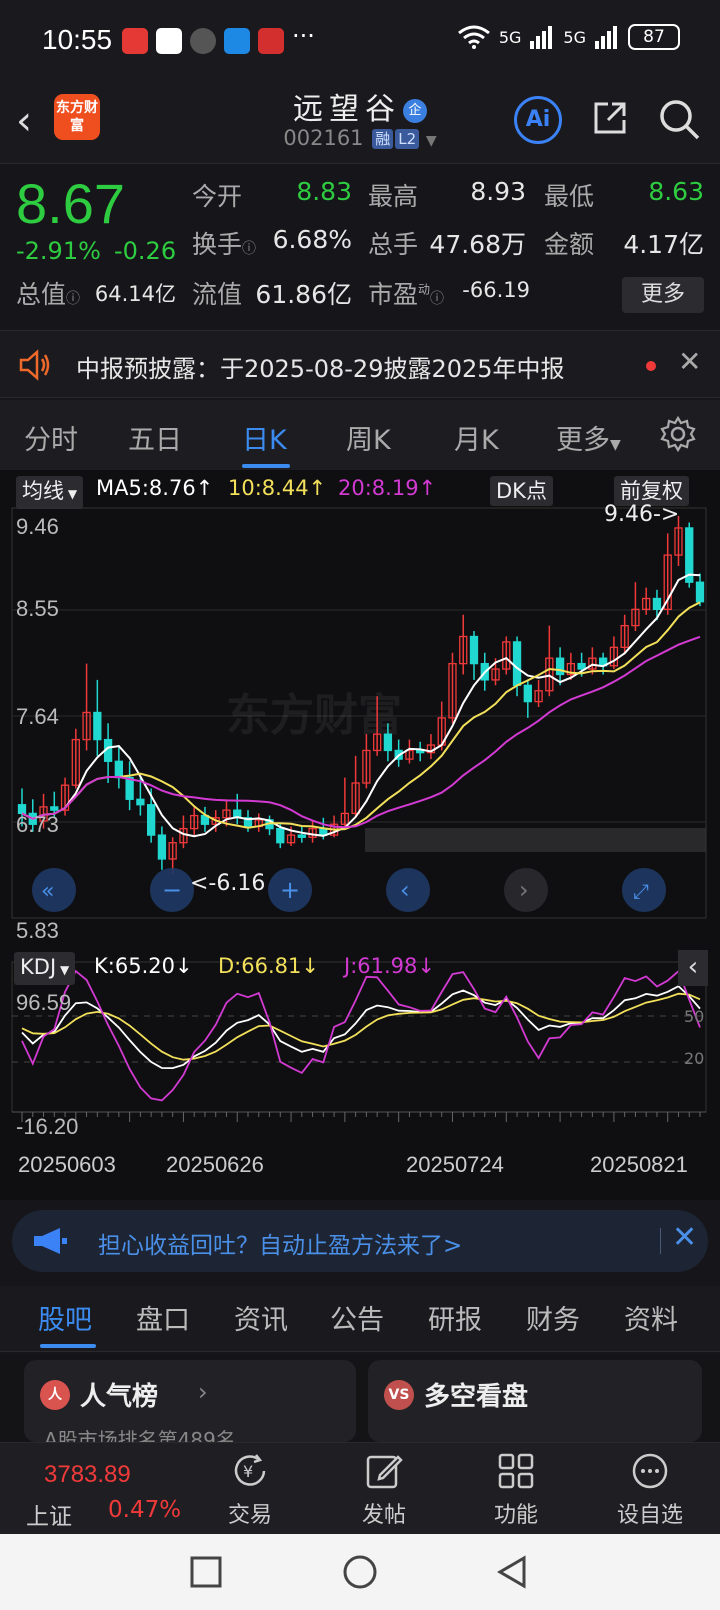  Describe the element at coordinates (588, 437) in the screenshot. I see `tab-more: 更多▼` at that location.